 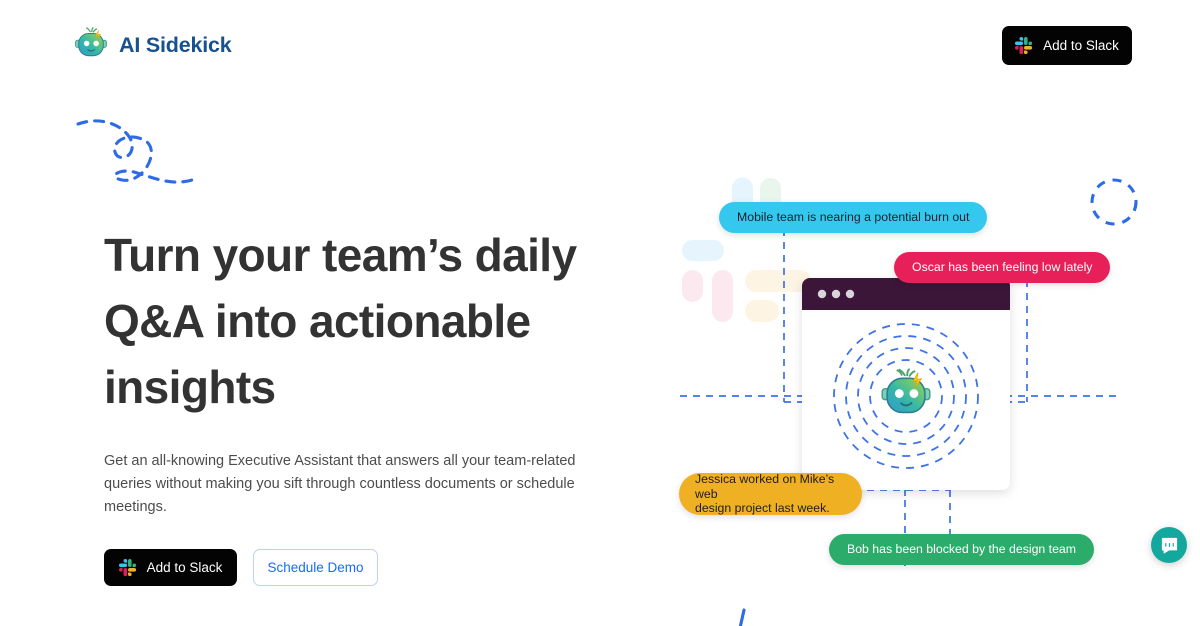 I want to click on schedule-demo-label: Schedule Demo, so click(x=315, y=567).